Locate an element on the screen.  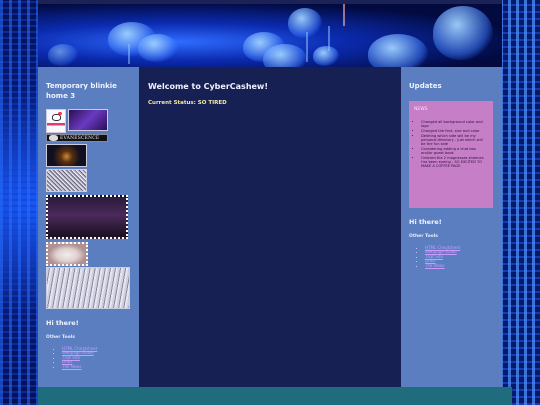
binary-background-right is located at coordinates (520, 202).